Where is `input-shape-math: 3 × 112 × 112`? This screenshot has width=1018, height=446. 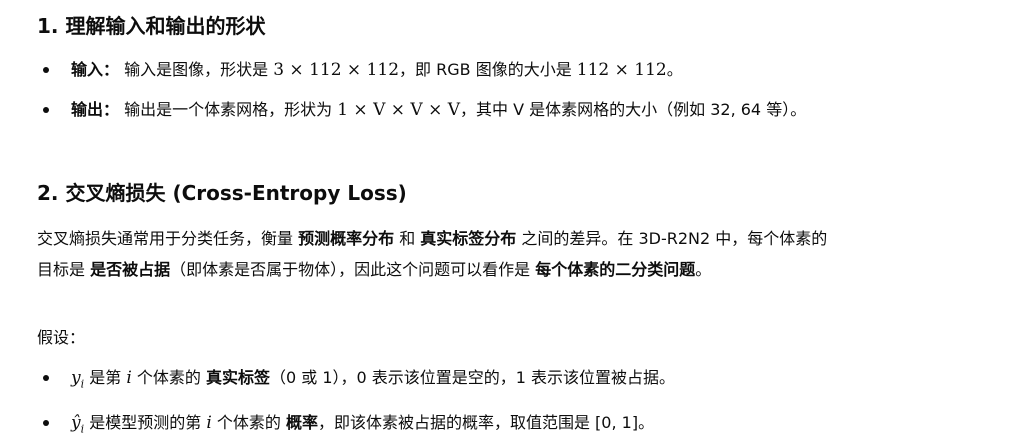 input-shape-math: 3 × 112 × 112 is located at coordinates (336, 70).